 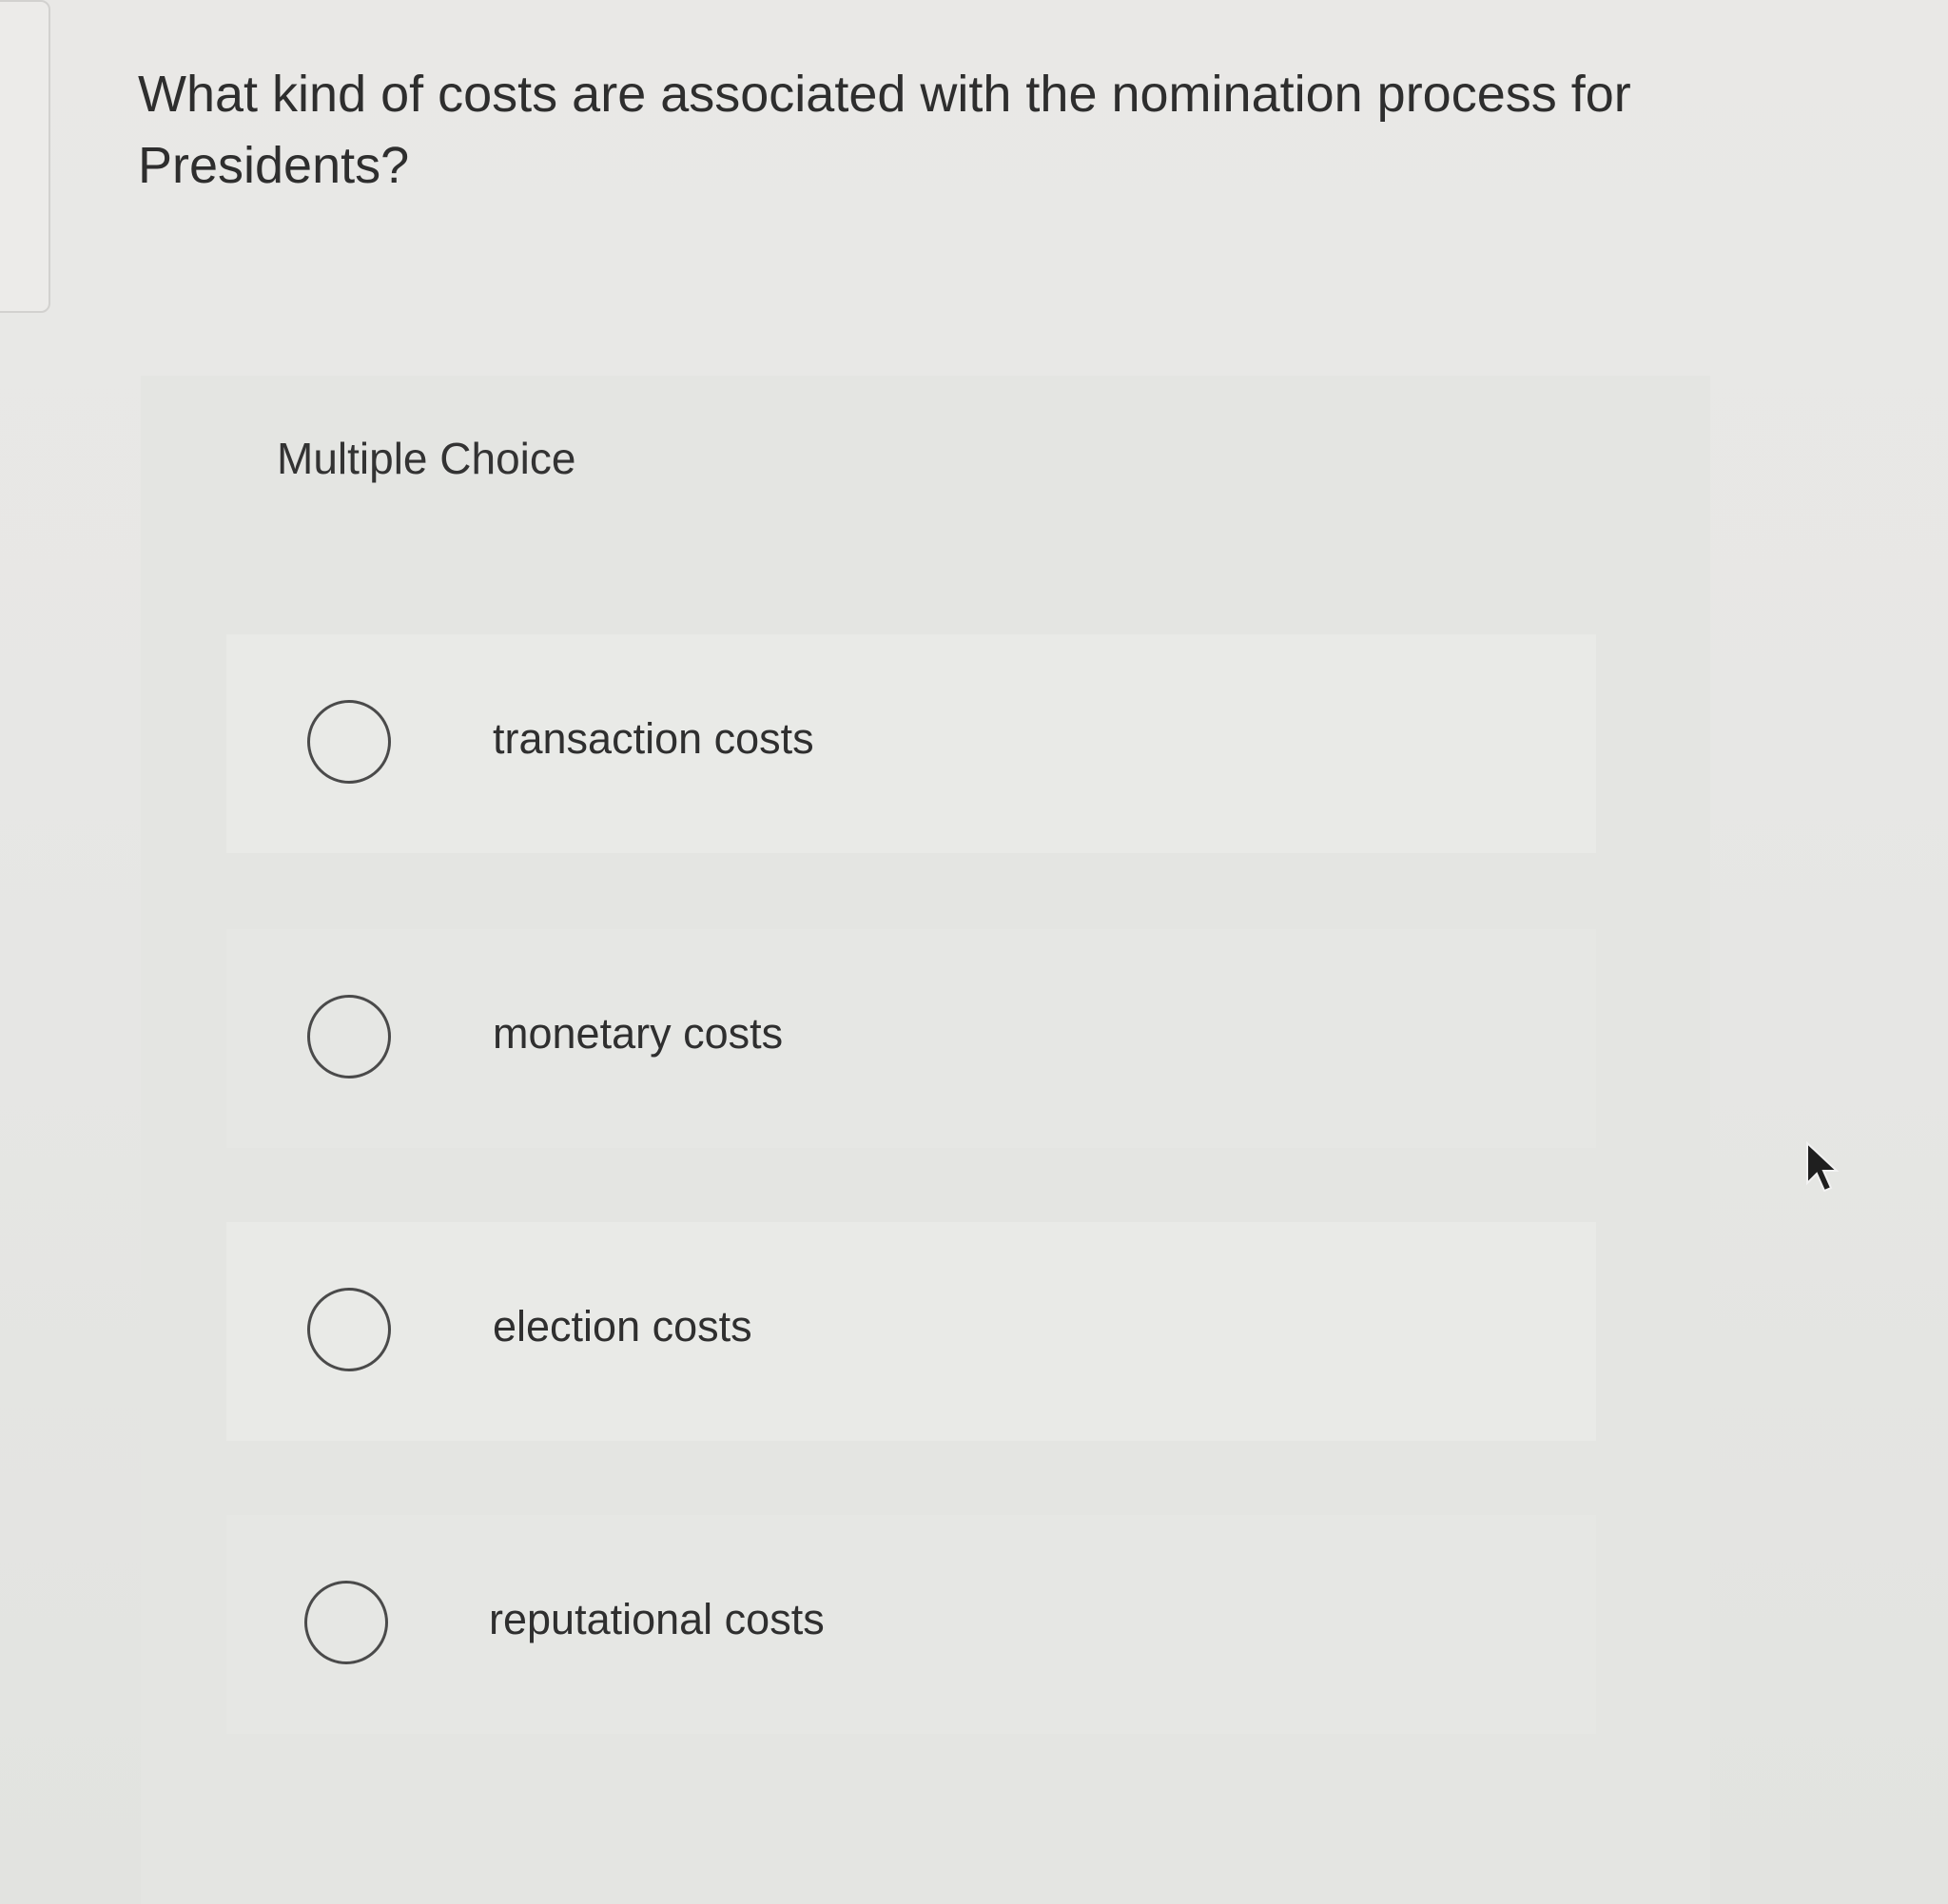 I want to click on multiple-choice-label: Multiple Choice, so click(x=427, y=458).